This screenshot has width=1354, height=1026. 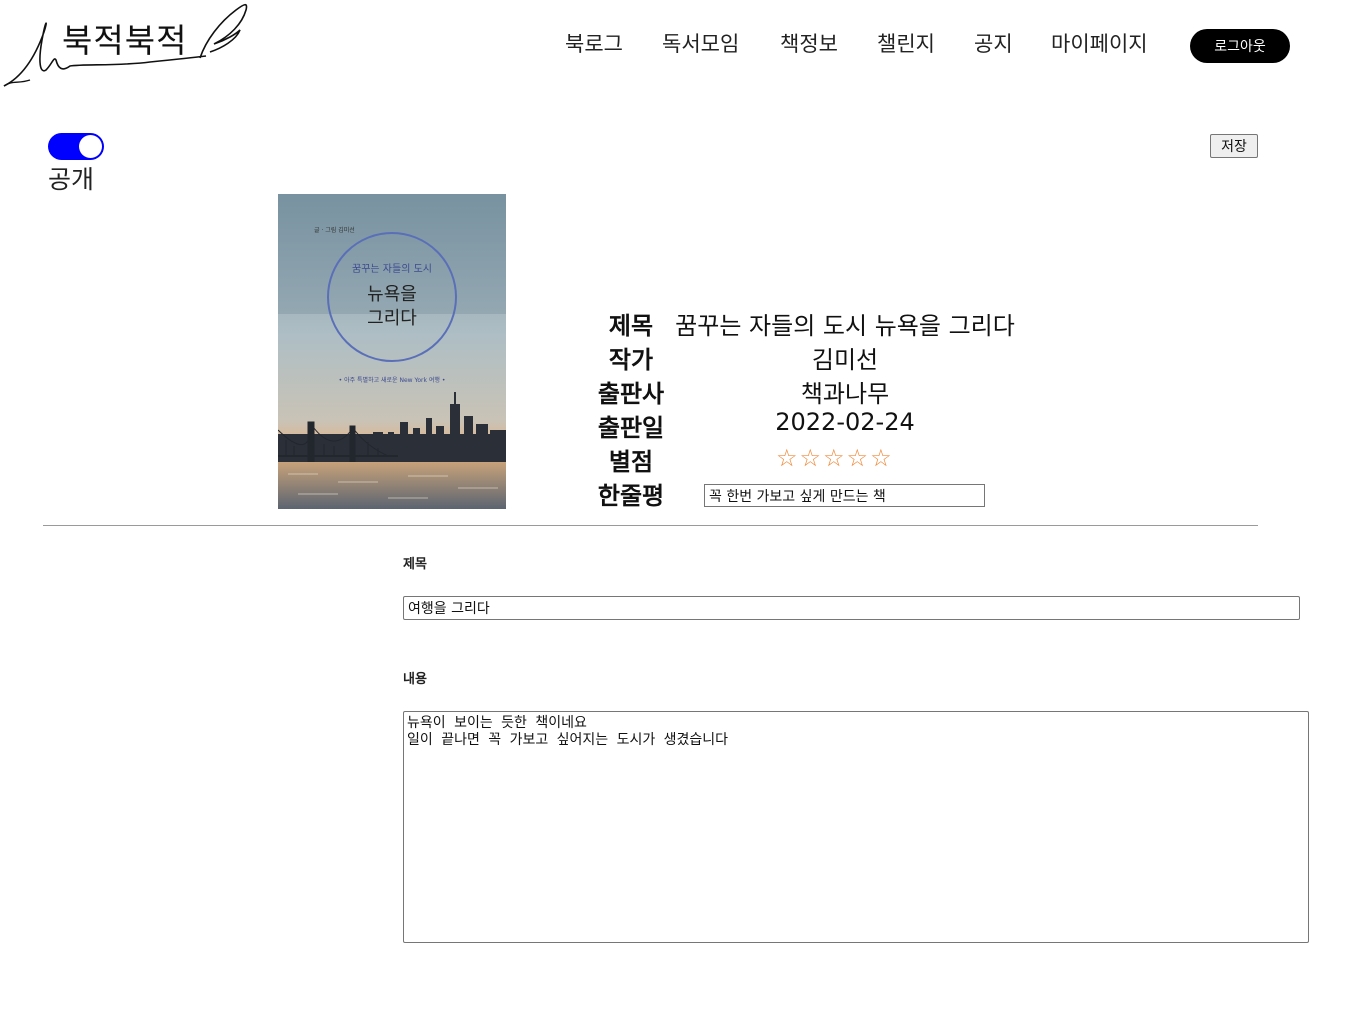 I want to click on nav-booklog: 북로그, so click(x=594, y=43).